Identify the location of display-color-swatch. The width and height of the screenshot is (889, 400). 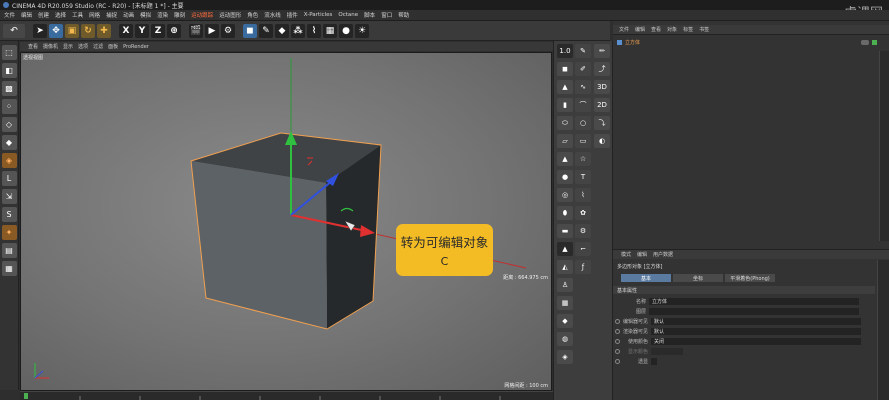
(667, 351).